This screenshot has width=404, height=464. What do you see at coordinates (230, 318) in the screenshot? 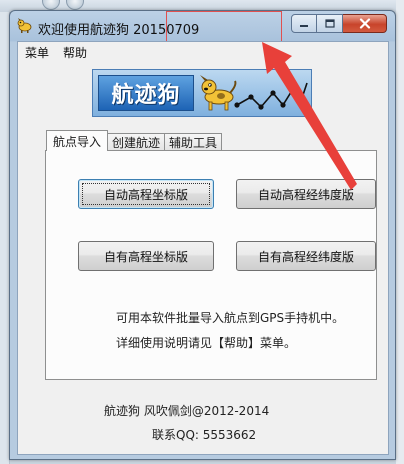
I see `info-text-line1: 可用本软件批量导入航点到GPS手持机中。` at bounding box center [230, 318].